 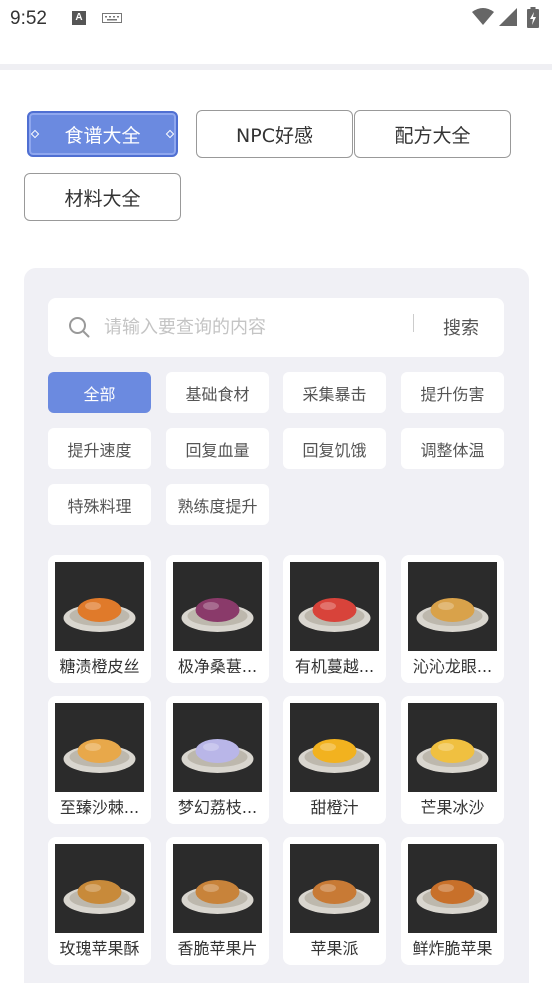 I want to click on recipe-card: 玫瑰苹果酥, so click(x=99, y=901).